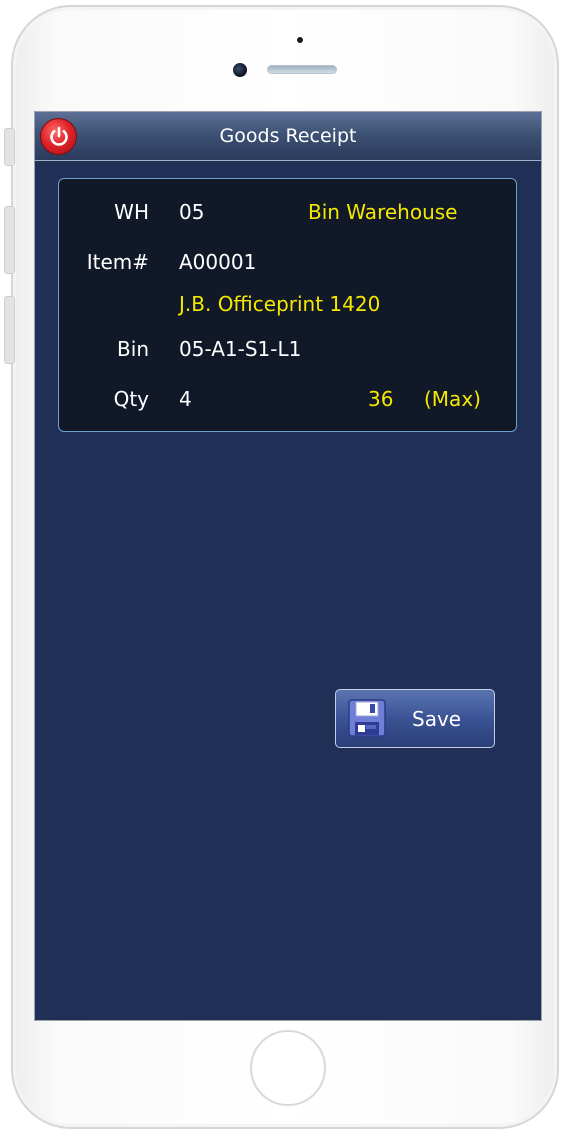  What do you see at coordinates (9, 147) in the screenshot?
I see `mute-switch` at bounding box center [9, 147].